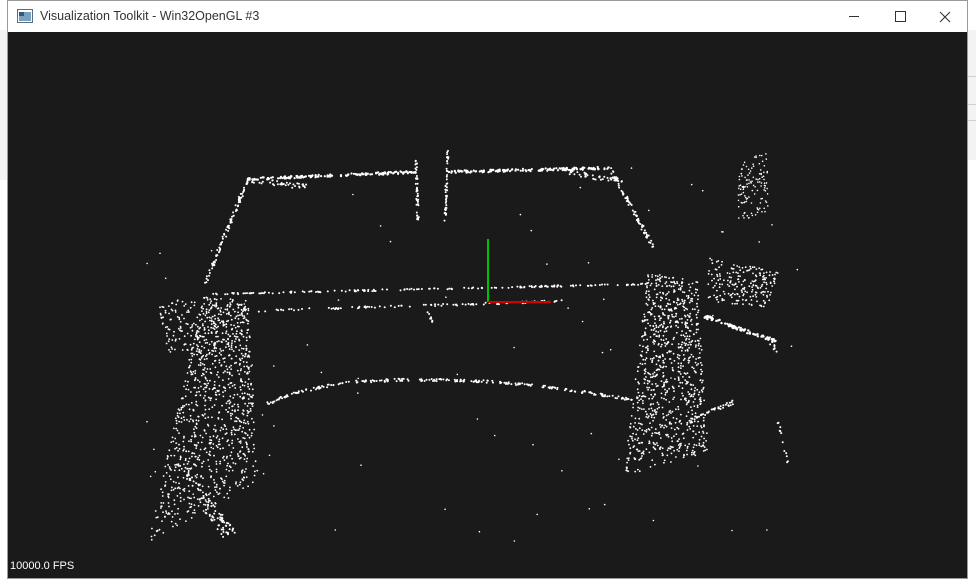 This screenshot has width=976, height=579. Describe the element at coordinates (42, 566) in the screenshot. I see `fps-counter: 10000.0 FPS` at that location.